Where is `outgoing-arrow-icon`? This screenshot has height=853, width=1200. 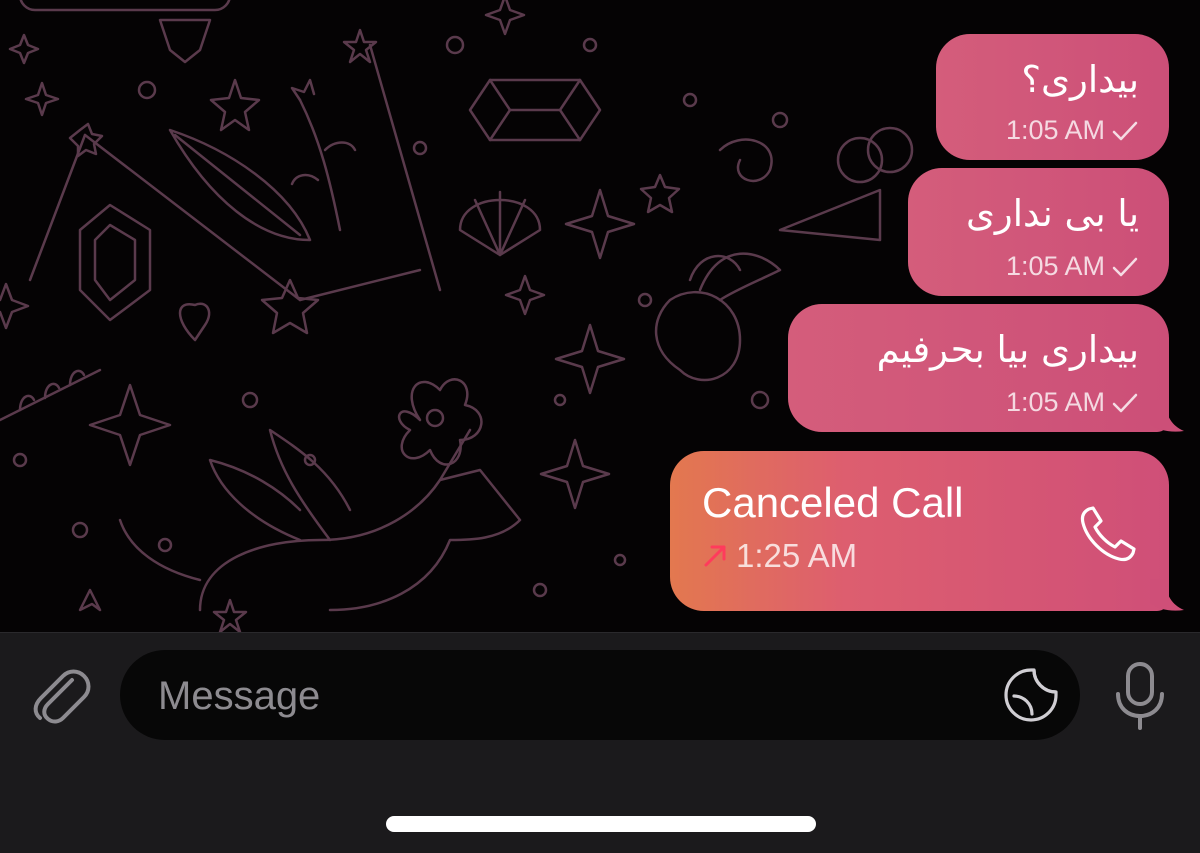
outgoing-arrow-icon is located at coordinates (715, 556).